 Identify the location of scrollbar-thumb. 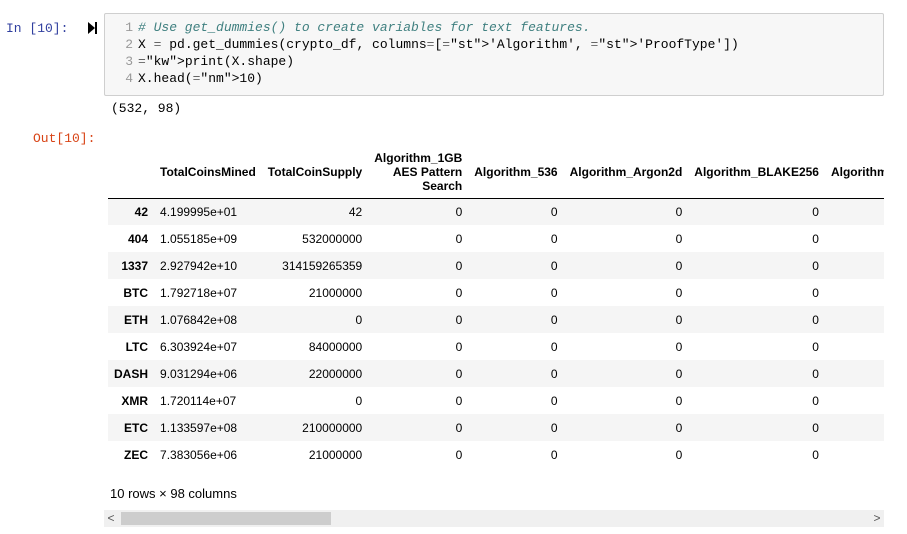
(226, 518).